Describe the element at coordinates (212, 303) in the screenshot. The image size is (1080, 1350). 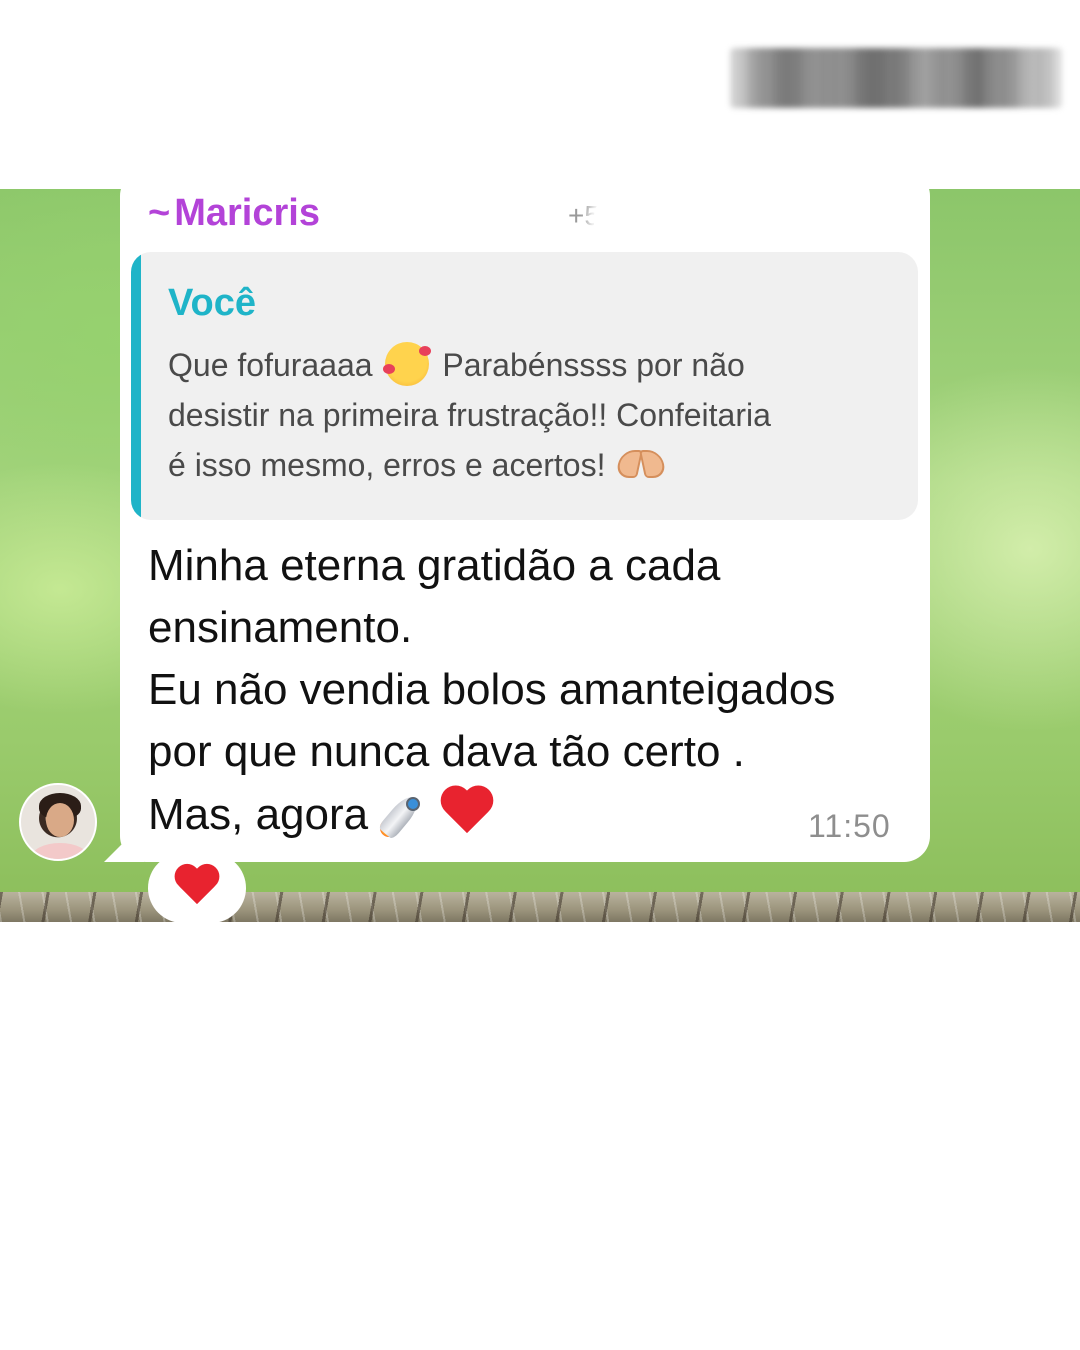
I see `quote-author: Você` at that location.